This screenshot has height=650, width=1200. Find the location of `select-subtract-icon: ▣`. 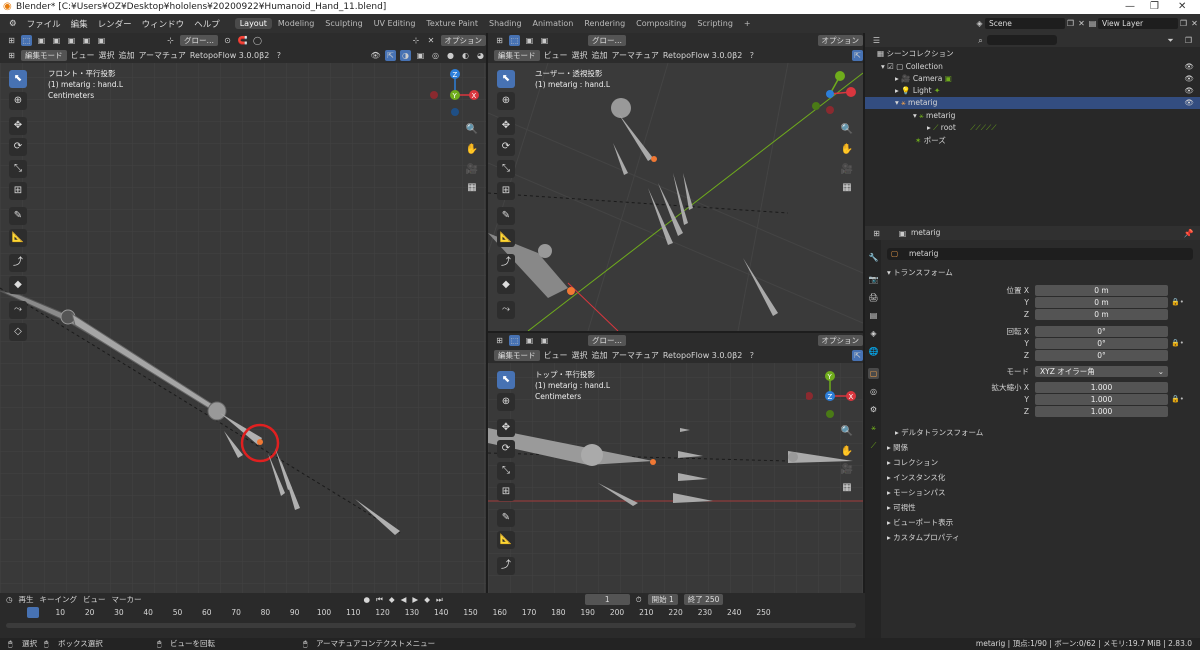

select-subtract-icon: ▣ is located at coordinates (71, 40).